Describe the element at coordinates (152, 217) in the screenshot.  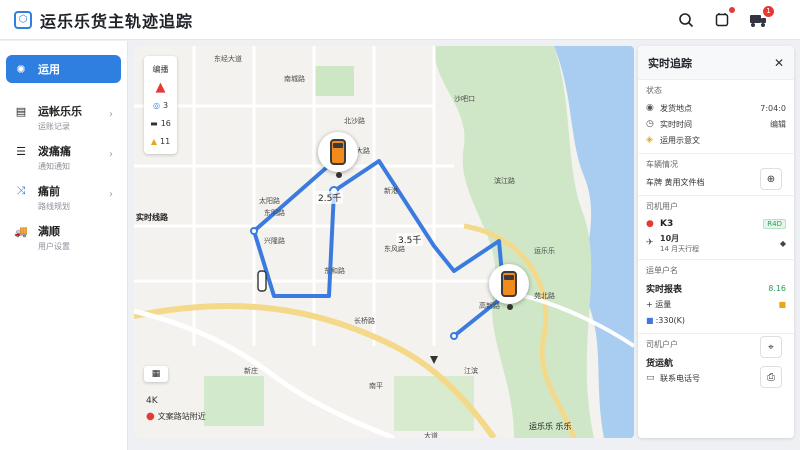
I see `area-label: 实时线路` at that location.